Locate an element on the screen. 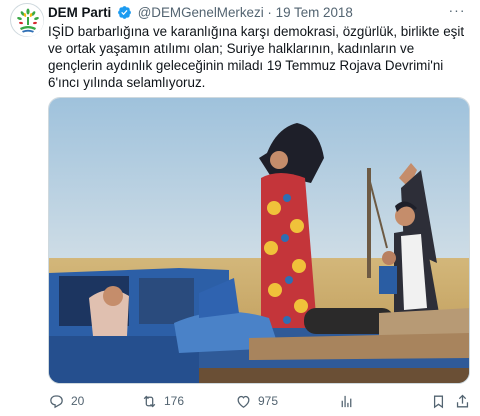 The image size is (480, 416). party-logo-icon is located at coordinates (28, 21).